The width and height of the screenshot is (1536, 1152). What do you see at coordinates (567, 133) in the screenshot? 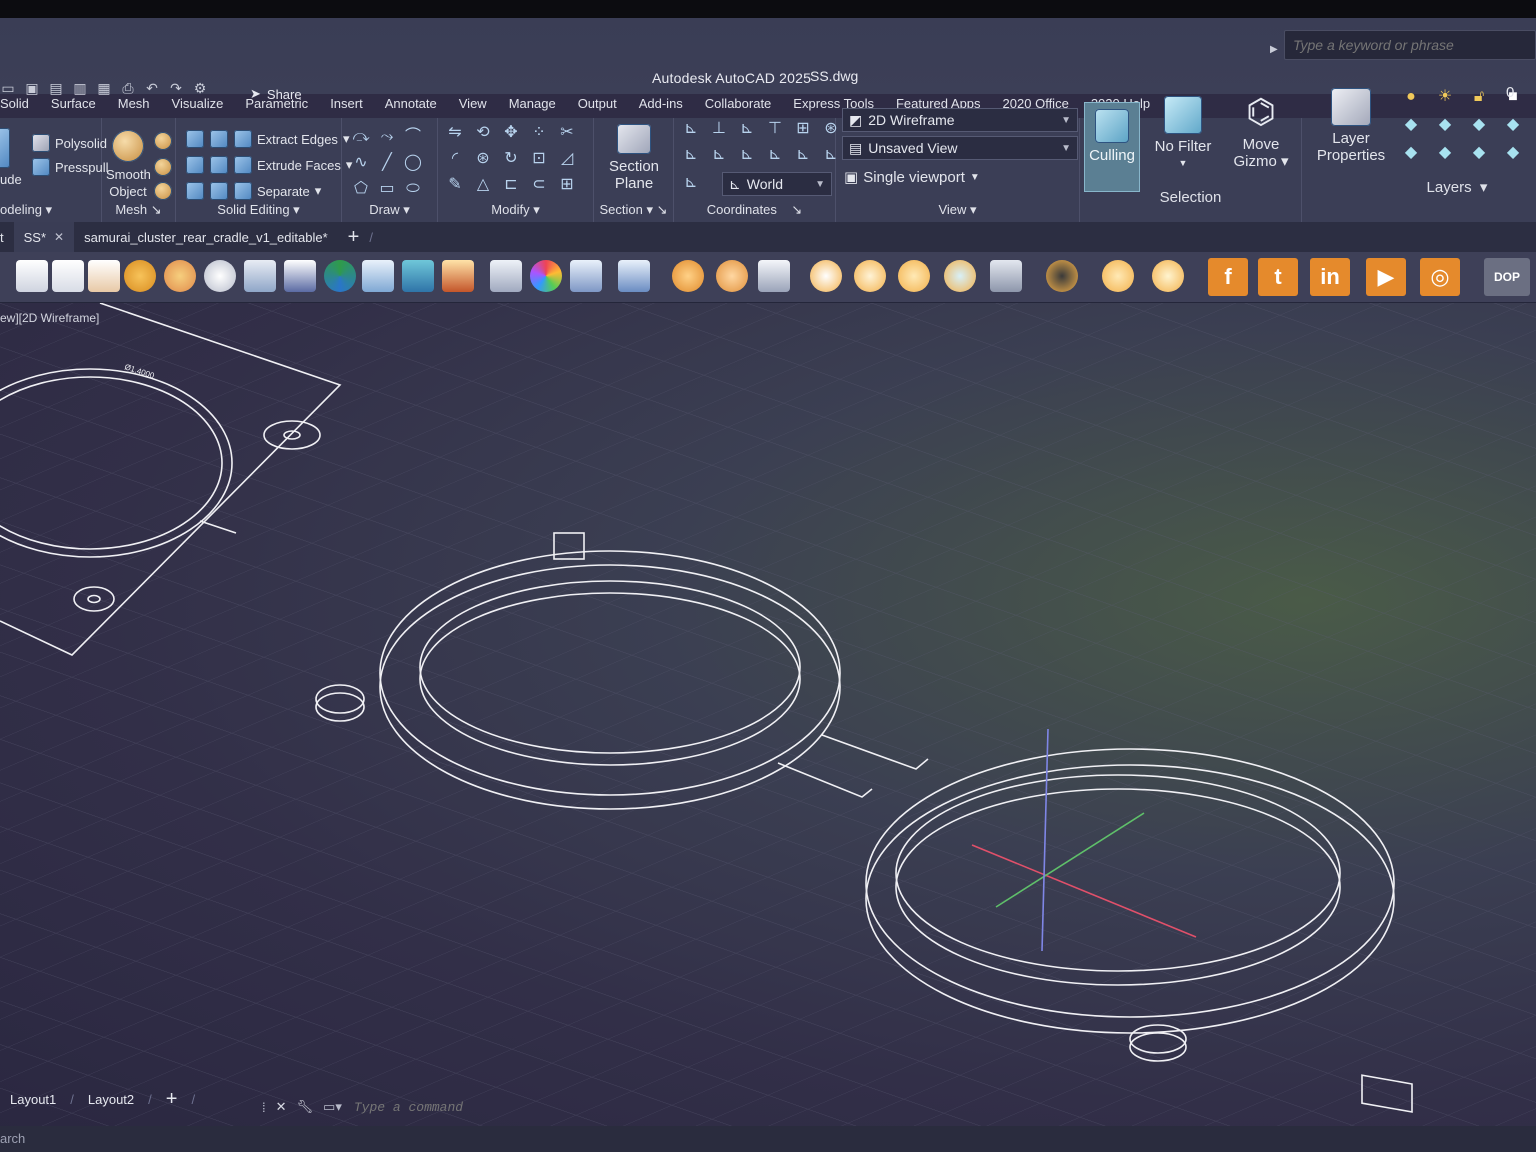
I see `trim-icon: ✂` at bounding box center [567, 133].